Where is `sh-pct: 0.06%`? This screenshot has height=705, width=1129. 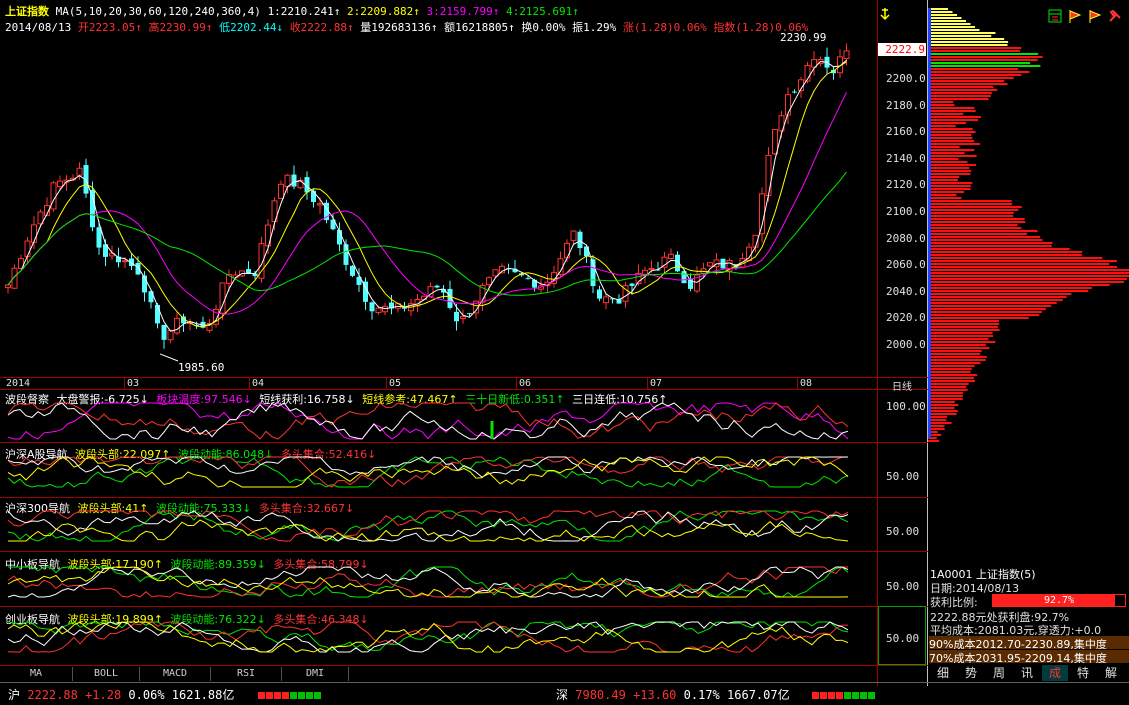
sh-pct: 0.06% is located at coordinates (146, 695).